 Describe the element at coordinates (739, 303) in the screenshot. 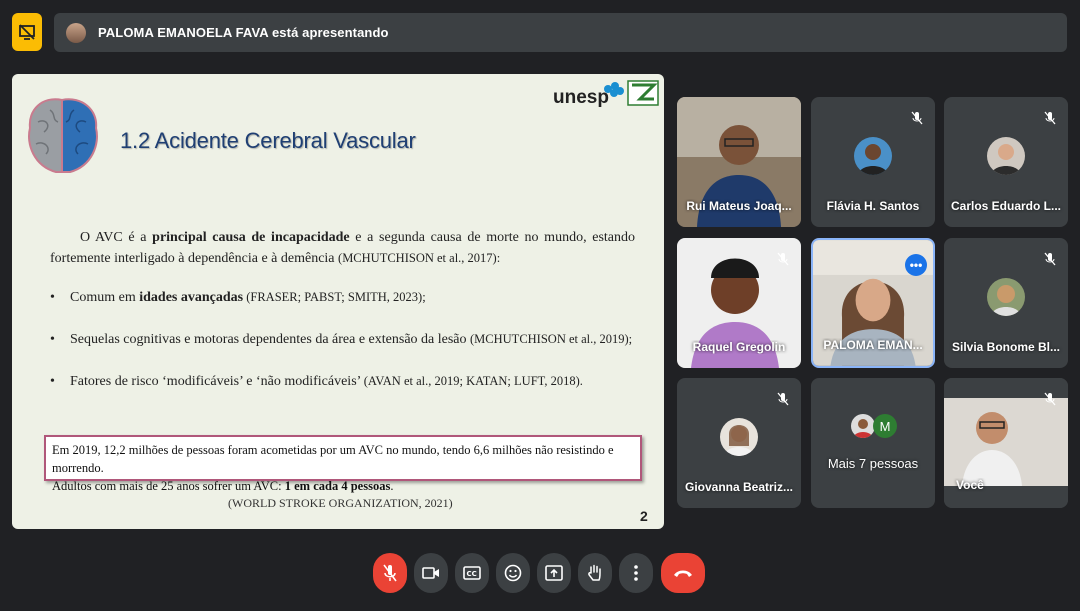

I see `participant-tile: Raquel Gregolin` at that location.